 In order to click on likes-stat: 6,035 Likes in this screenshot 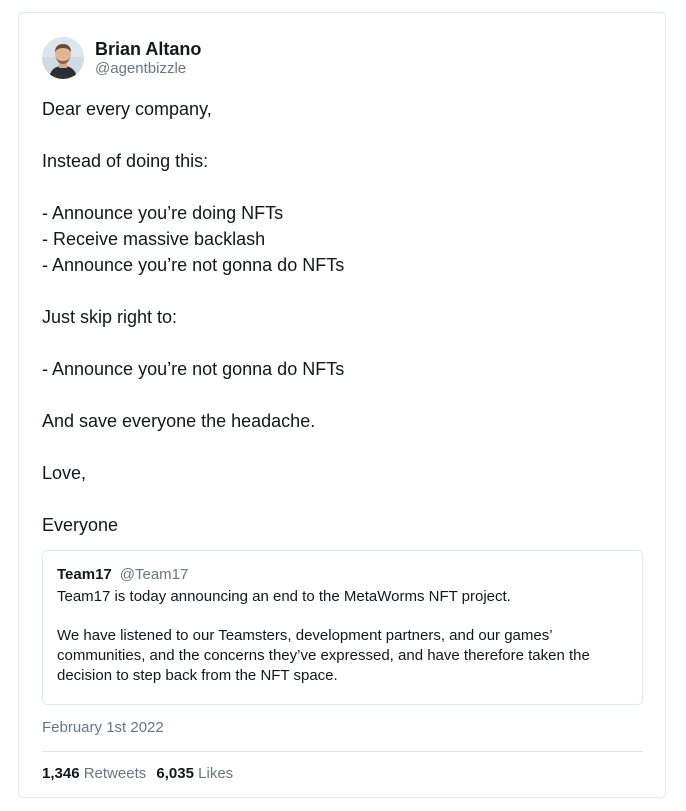, I will do `click(194, 773)`.